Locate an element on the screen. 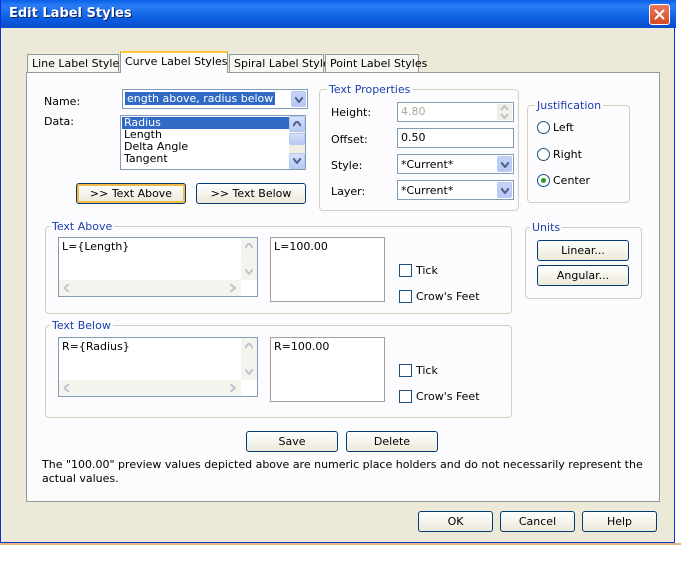 The width and height of the screenshot is (681, 565). tab-label: Point Label Styles is located at coordinates (379, 63).